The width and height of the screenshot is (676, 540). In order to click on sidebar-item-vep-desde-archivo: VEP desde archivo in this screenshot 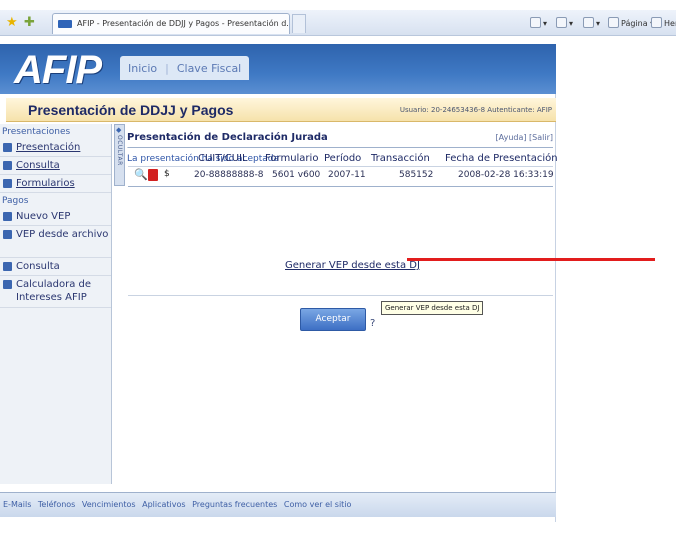, I will do `click(55, 242)`.